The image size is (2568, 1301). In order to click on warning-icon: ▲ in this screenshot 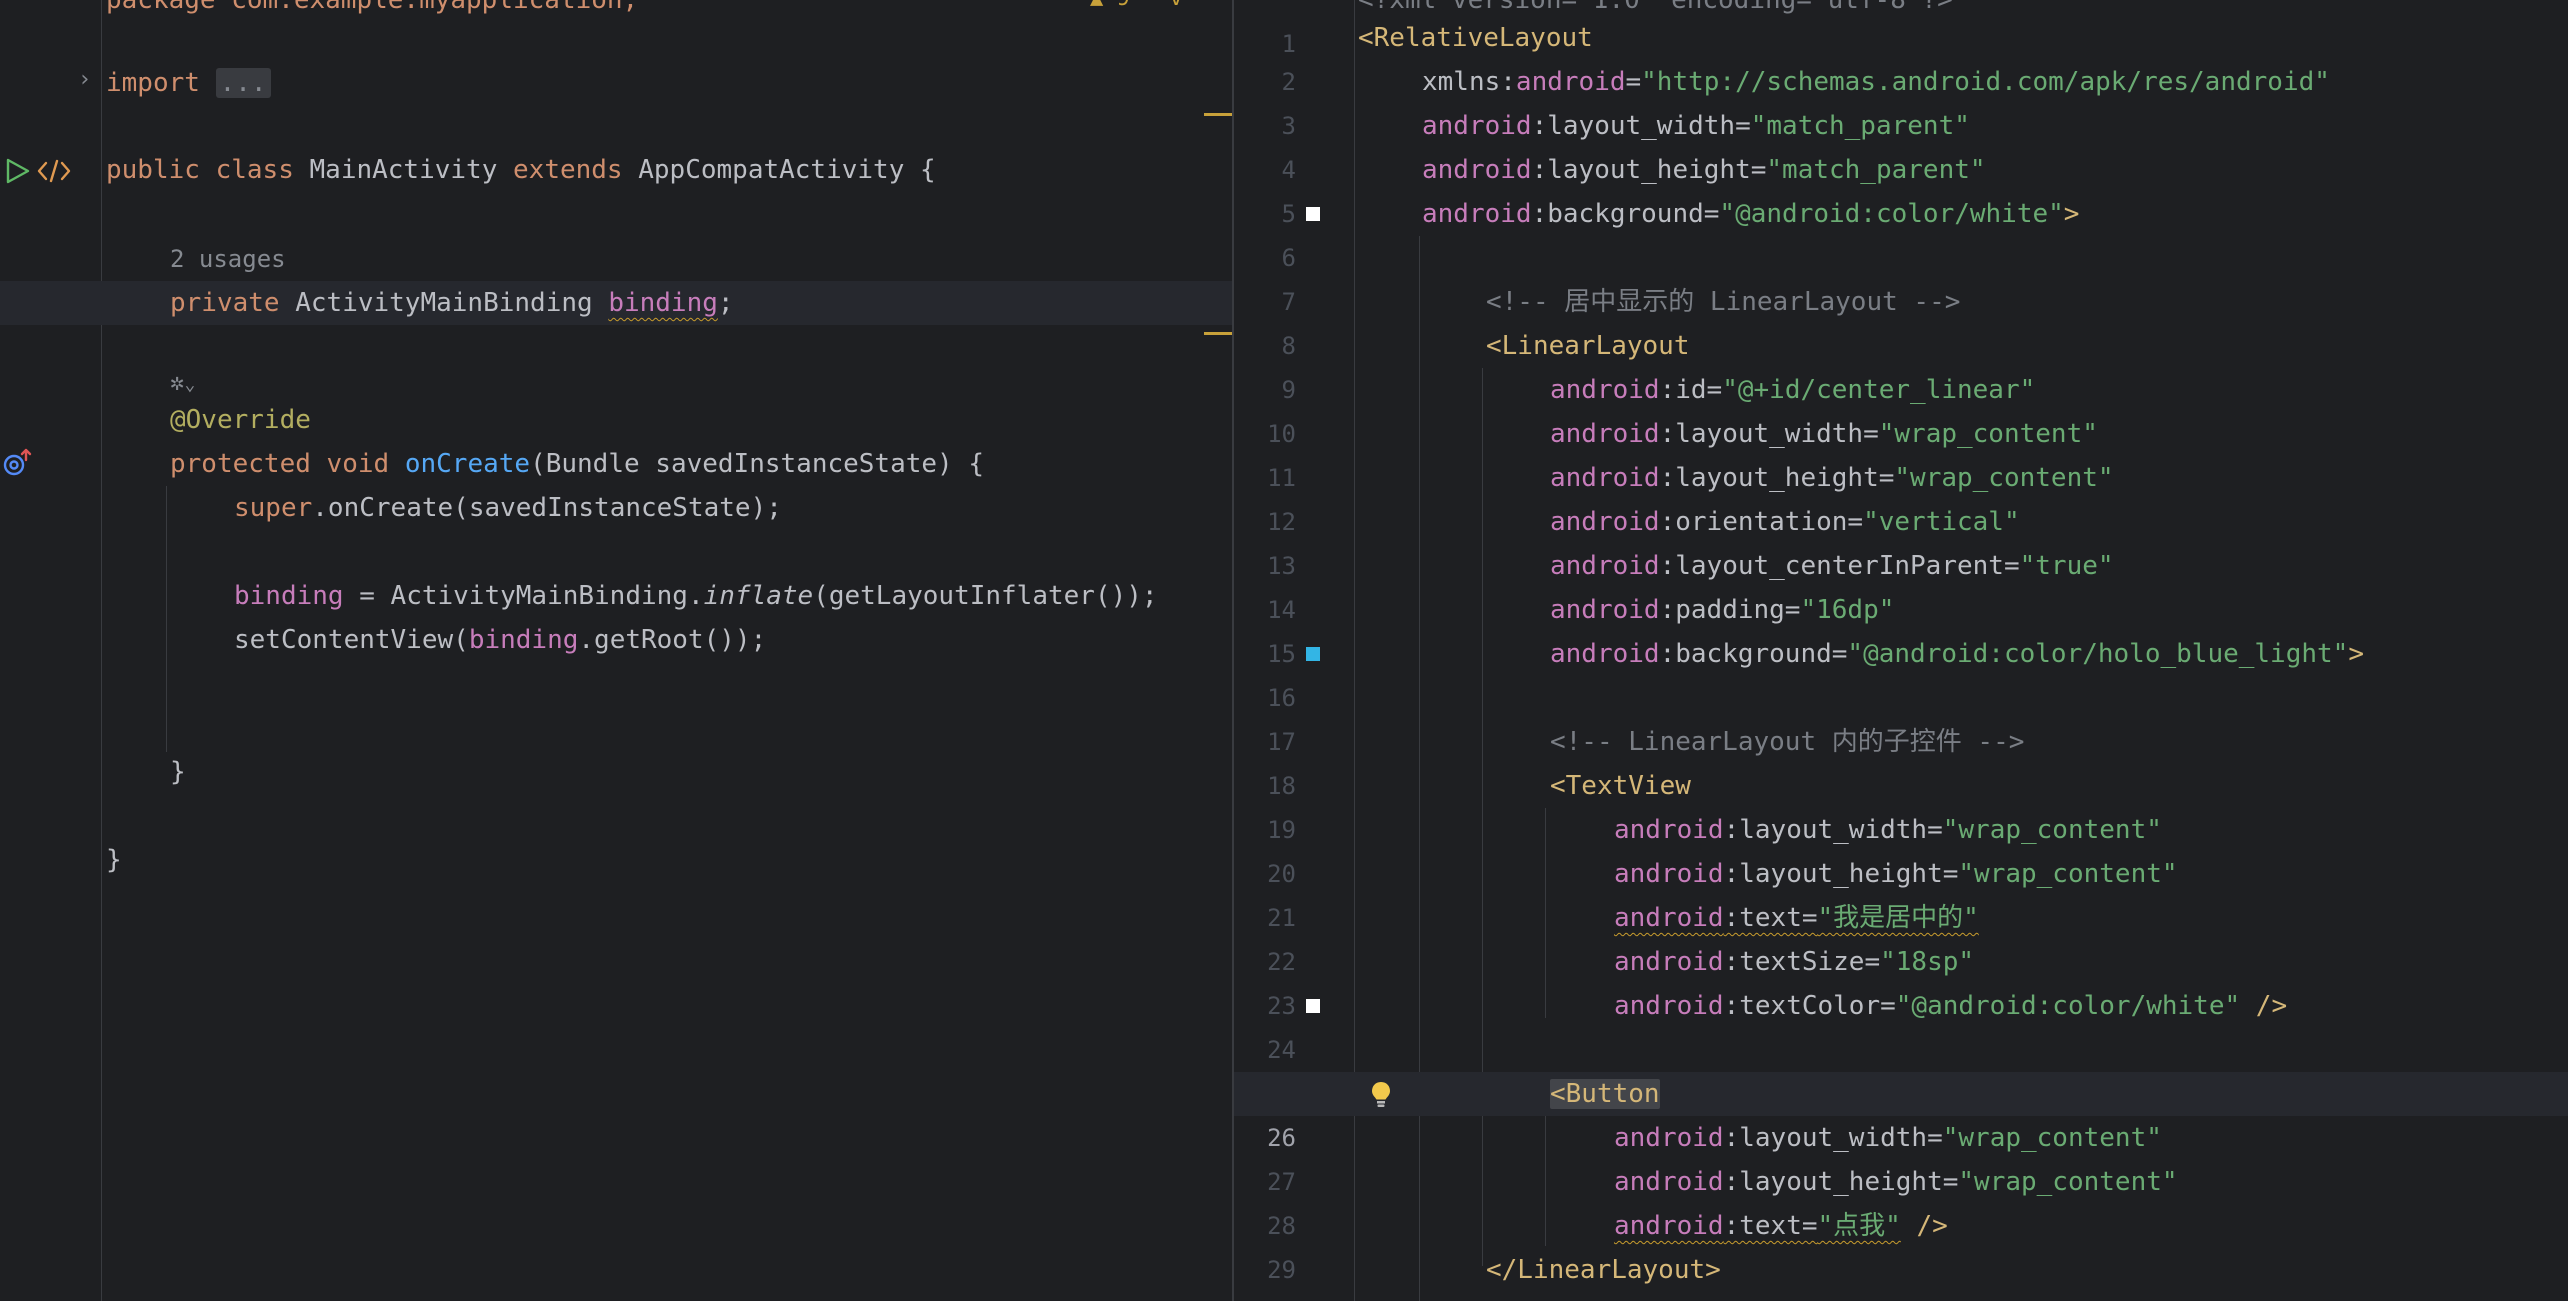, I will do `click(1096, 5)`.